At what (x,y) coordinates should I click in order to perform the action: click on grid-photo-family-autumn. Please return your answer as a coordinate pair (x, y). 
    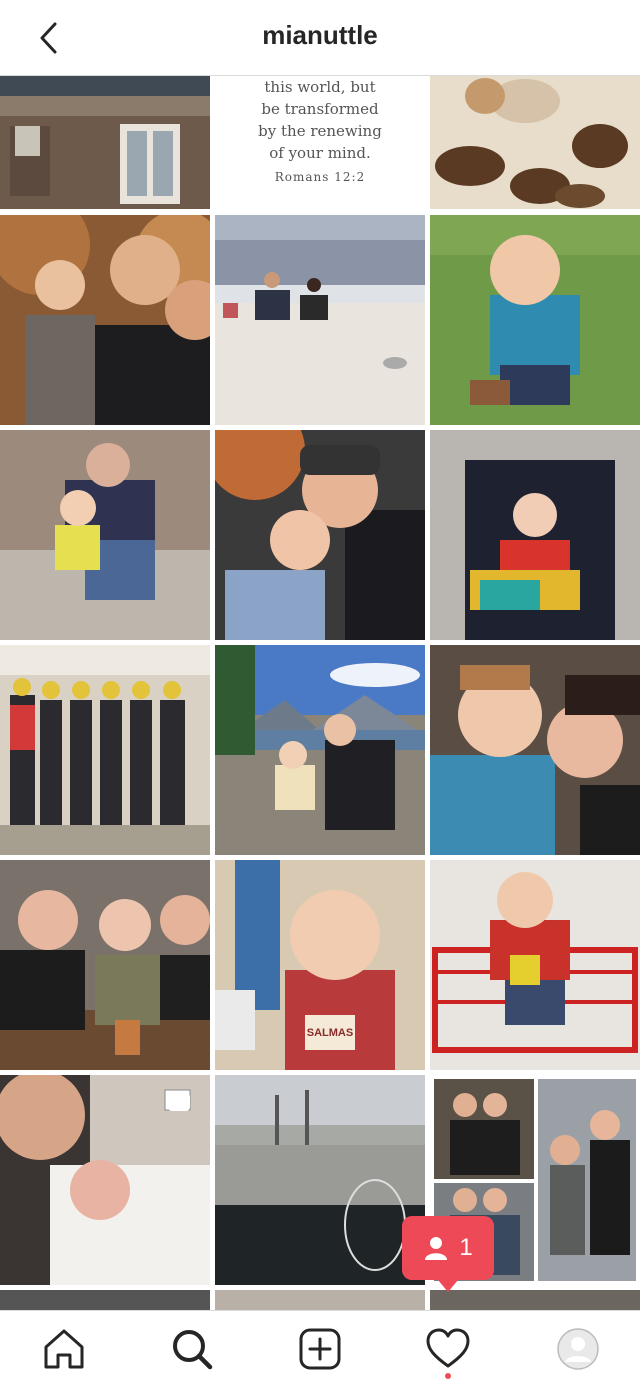
    Looking at the image, I should click on (105, 320).